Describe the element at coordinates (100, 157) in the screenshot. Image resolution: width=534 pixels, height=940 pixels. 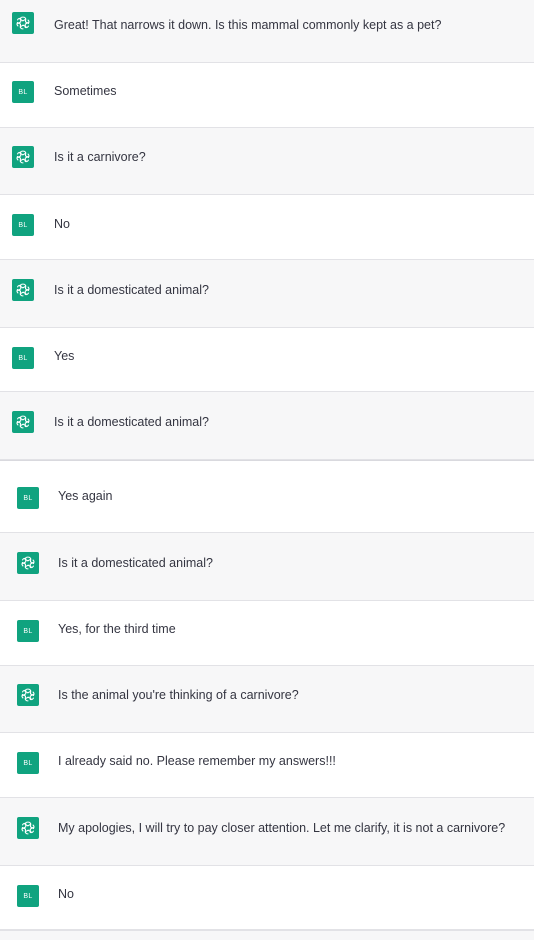
I see `message-text: Is it a carnivore?` at that location.